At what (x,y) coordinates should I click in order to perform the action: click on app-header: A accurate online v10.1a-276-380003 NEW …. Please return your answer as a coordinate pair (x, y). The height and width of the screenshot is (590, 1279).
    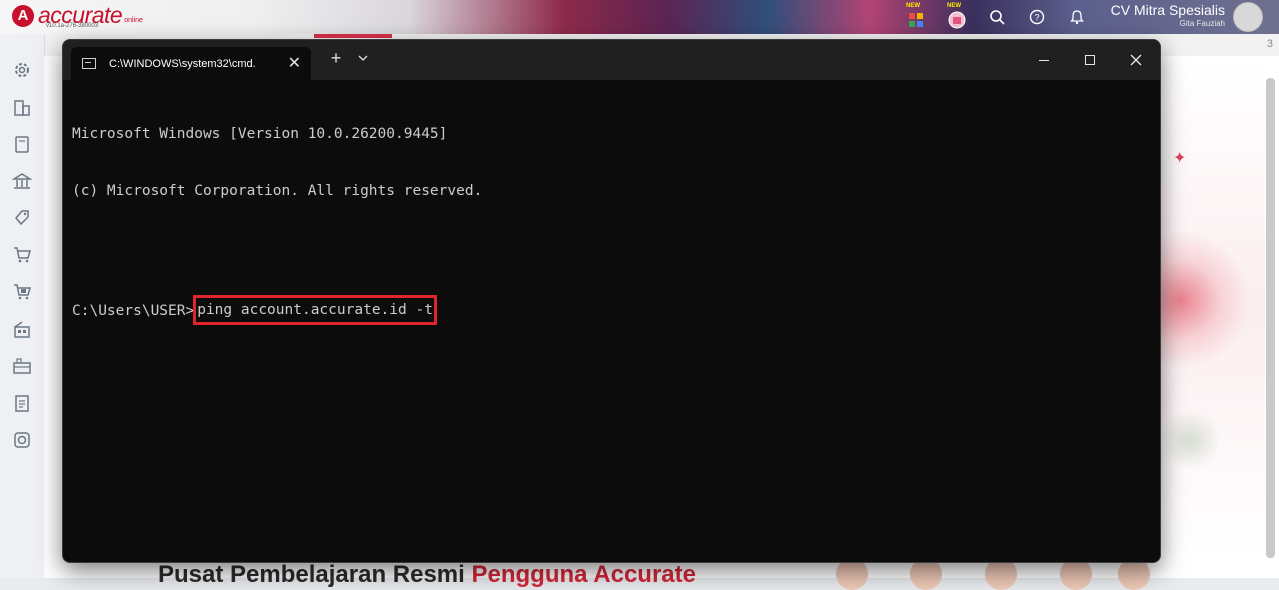
    Looking at the image, I should click on (639, 17).